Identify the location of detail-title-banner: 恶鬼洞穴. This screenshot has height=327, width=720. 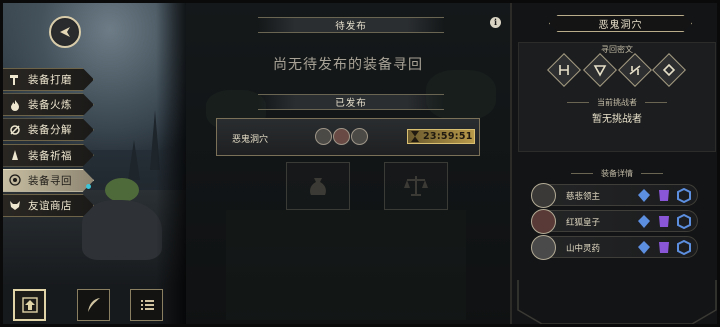
(620, 23).